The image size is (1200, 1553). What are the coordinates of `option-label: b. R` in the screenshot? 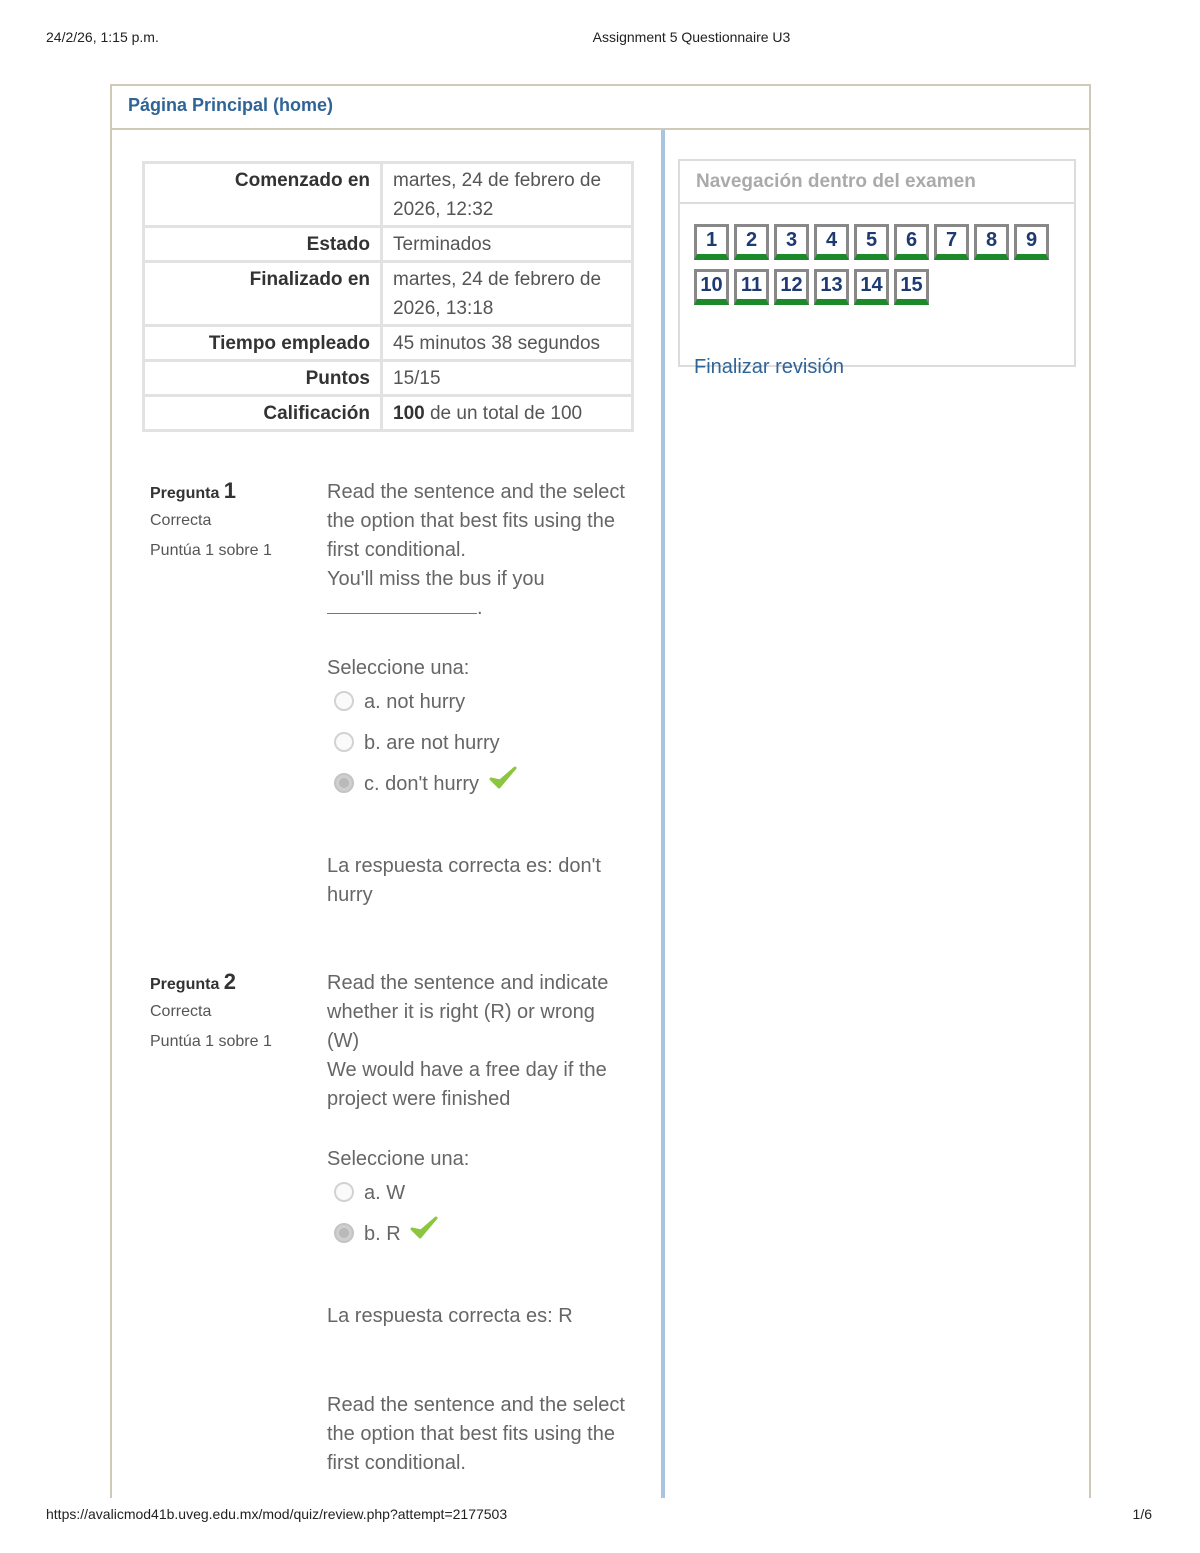 It's located at (382, 1234).